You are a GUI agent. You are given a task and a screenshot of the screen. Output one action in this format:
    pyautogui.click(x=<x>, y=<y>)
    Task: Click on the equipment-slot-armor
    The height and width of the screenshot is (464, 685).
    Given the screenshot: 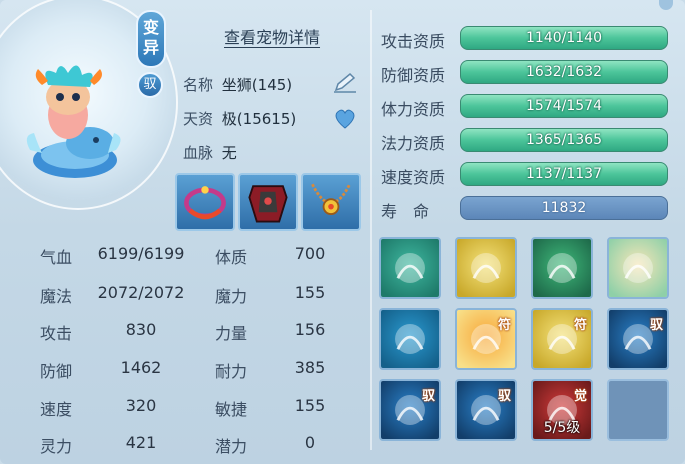 What is the action you would take?
    pyautogui.click(x=268, y=202)
    